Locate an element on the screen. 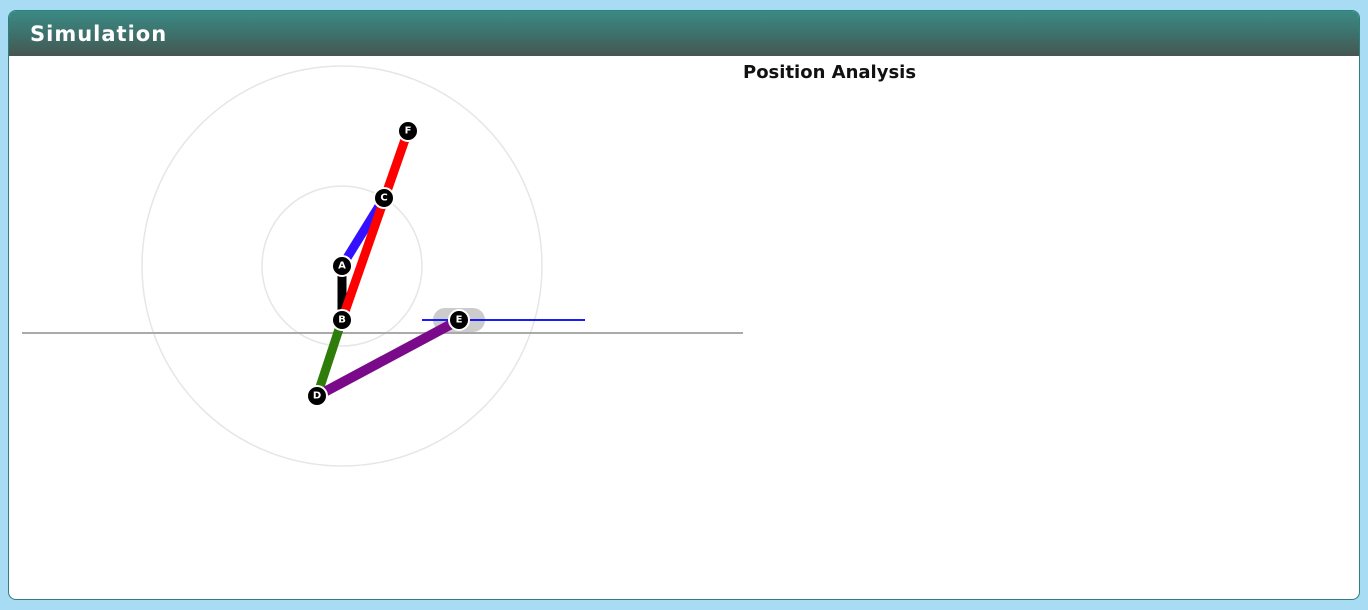 This screenshot has height=610, width=1368. joint-e: E is located at coordinates (459, 320).